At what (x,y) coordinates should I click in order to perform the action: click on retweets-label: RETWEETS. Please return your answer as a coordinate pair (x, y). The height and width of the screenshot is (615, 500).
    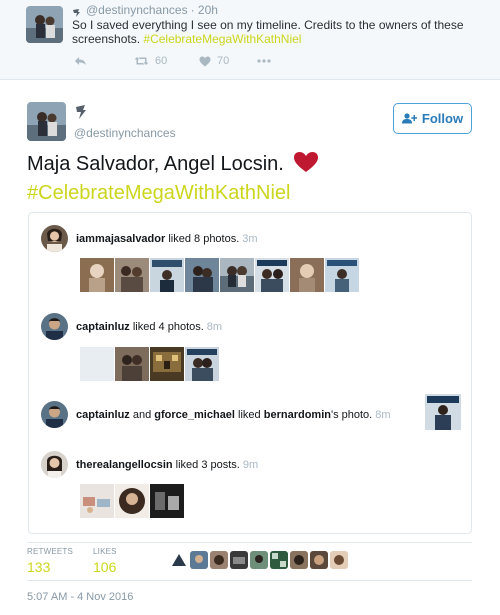
    Looking at the image, I should click on (50, 551).